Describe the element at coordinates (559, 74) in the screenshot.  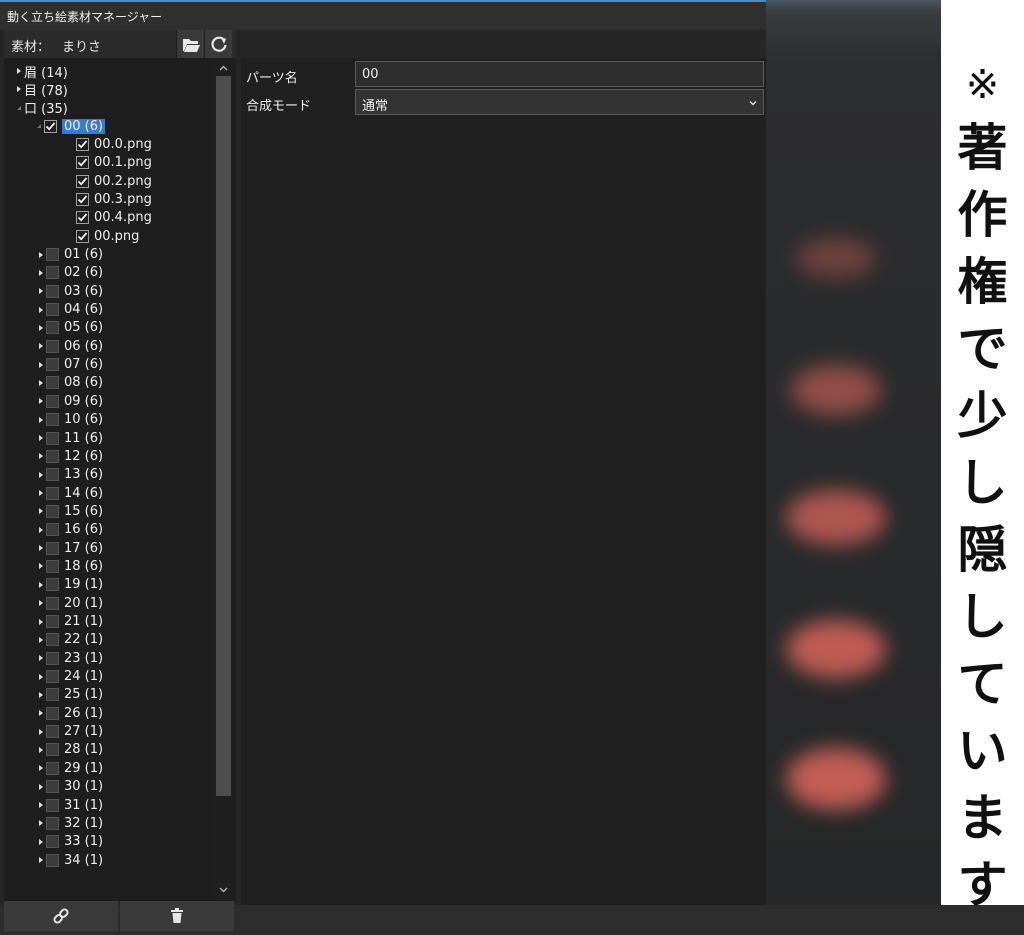
I see `part-name-input: 00` at that location.